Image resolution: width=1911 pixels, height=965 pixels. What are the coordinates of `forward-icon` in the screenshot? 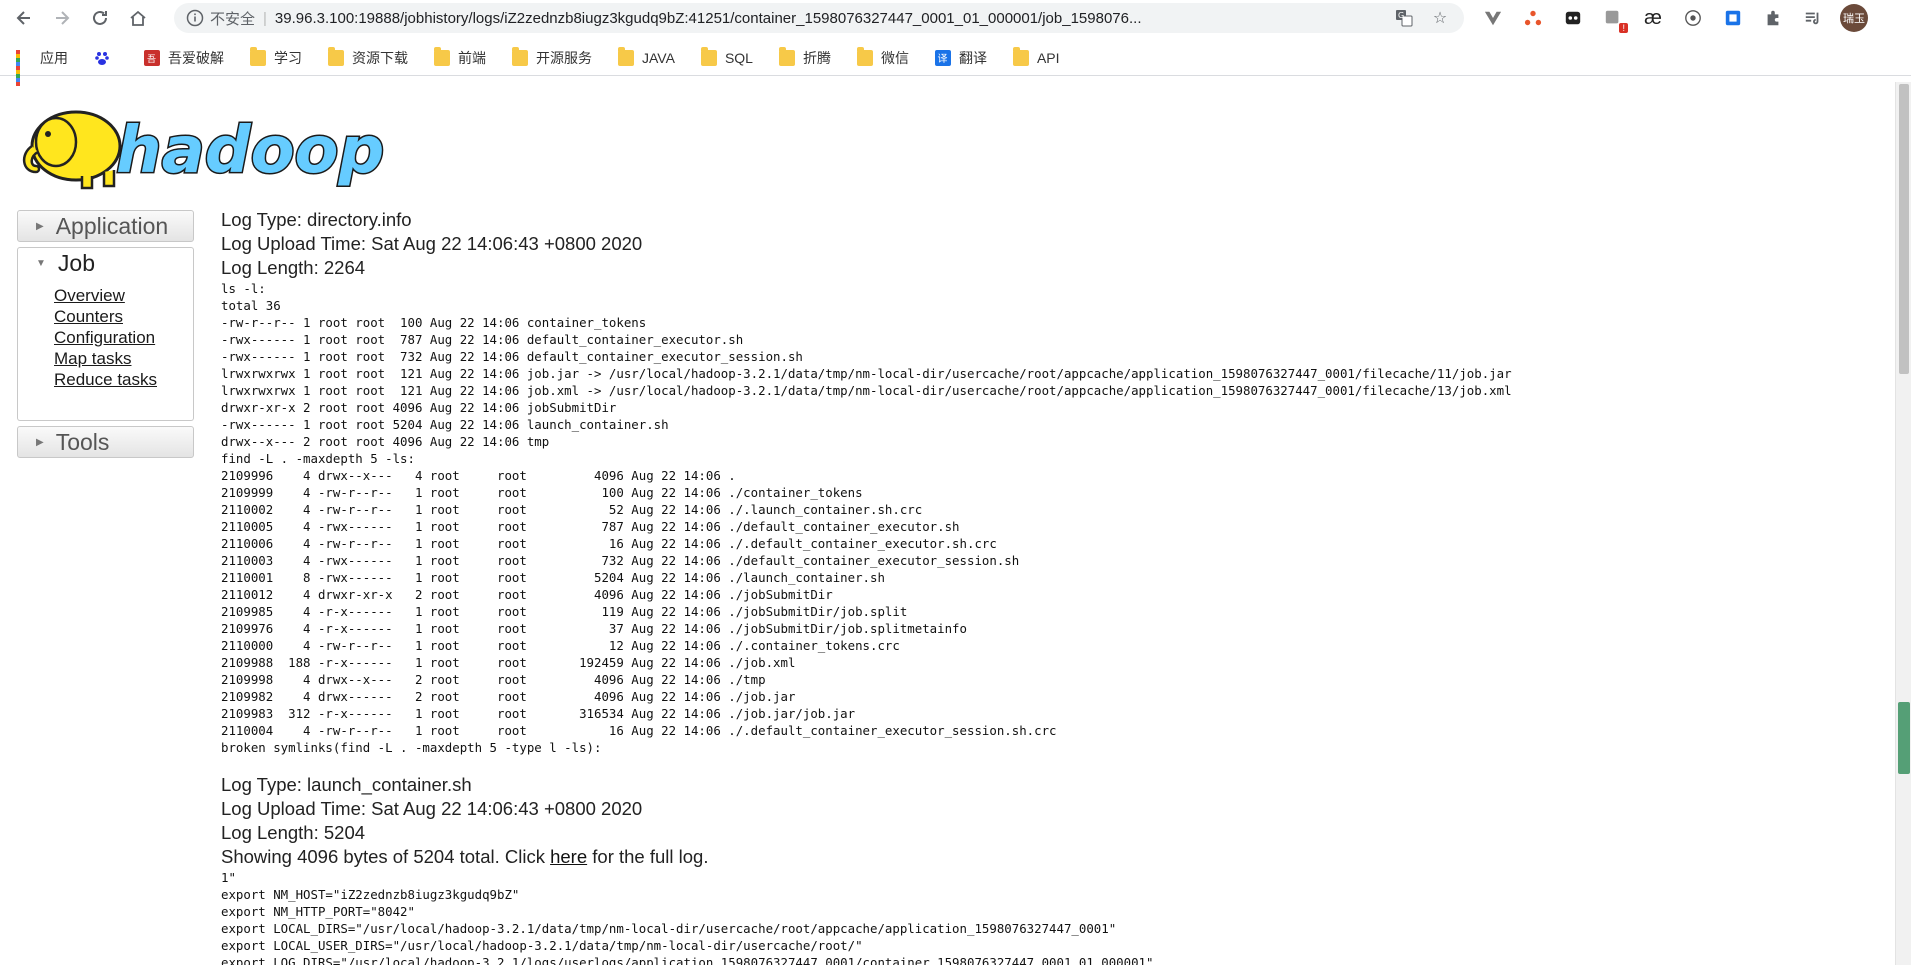 It's located at (62, 18).